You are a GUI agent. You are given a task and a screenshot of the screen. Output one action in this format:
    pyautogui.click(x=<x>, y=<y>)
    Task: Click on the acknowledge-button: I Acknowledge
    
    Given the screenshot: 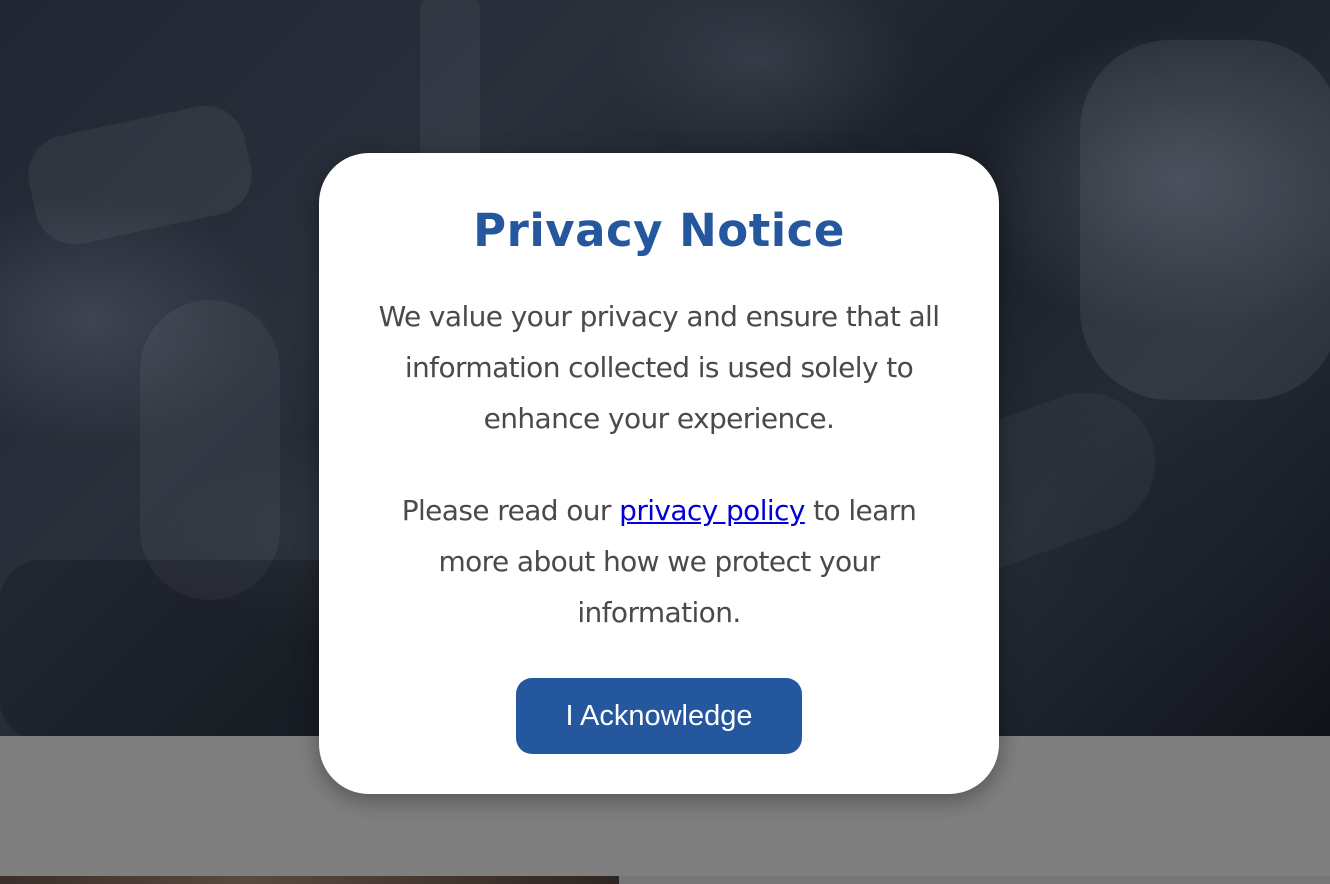 What is the action you would take?
    pyautogui.click(x=659, y=716)
    